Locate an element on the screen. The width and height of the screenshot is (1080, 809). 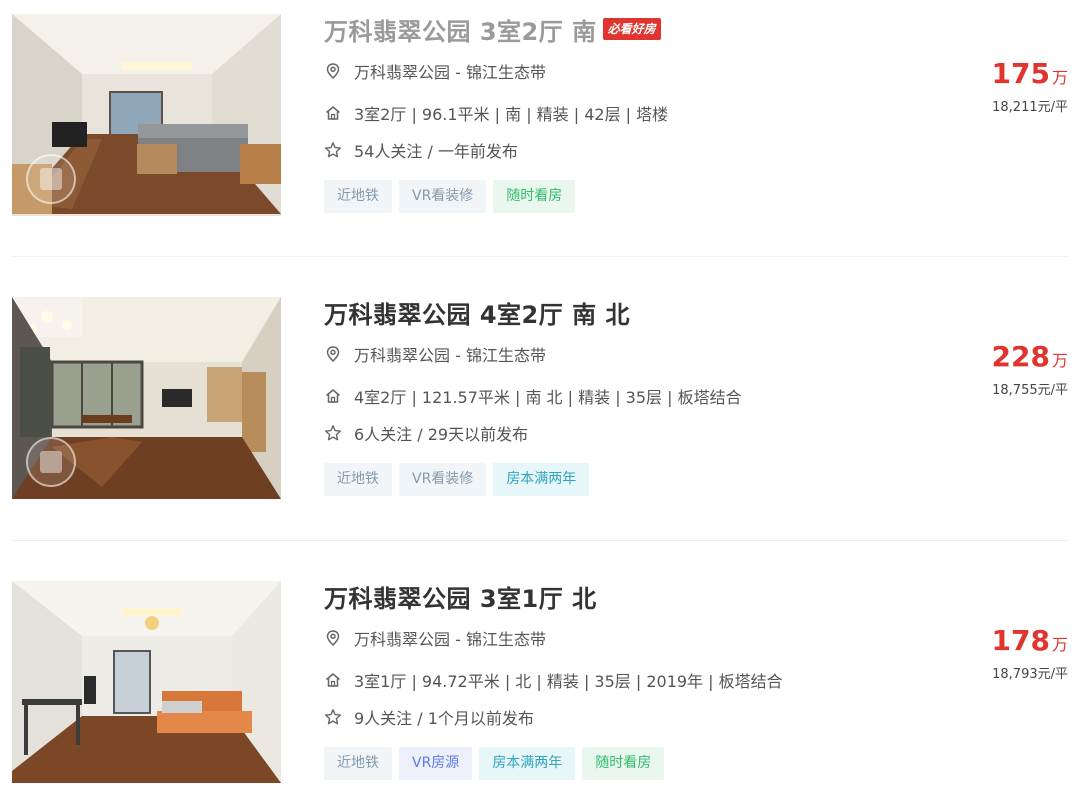
total-price: 228 is located at coordinates (1020, 356).